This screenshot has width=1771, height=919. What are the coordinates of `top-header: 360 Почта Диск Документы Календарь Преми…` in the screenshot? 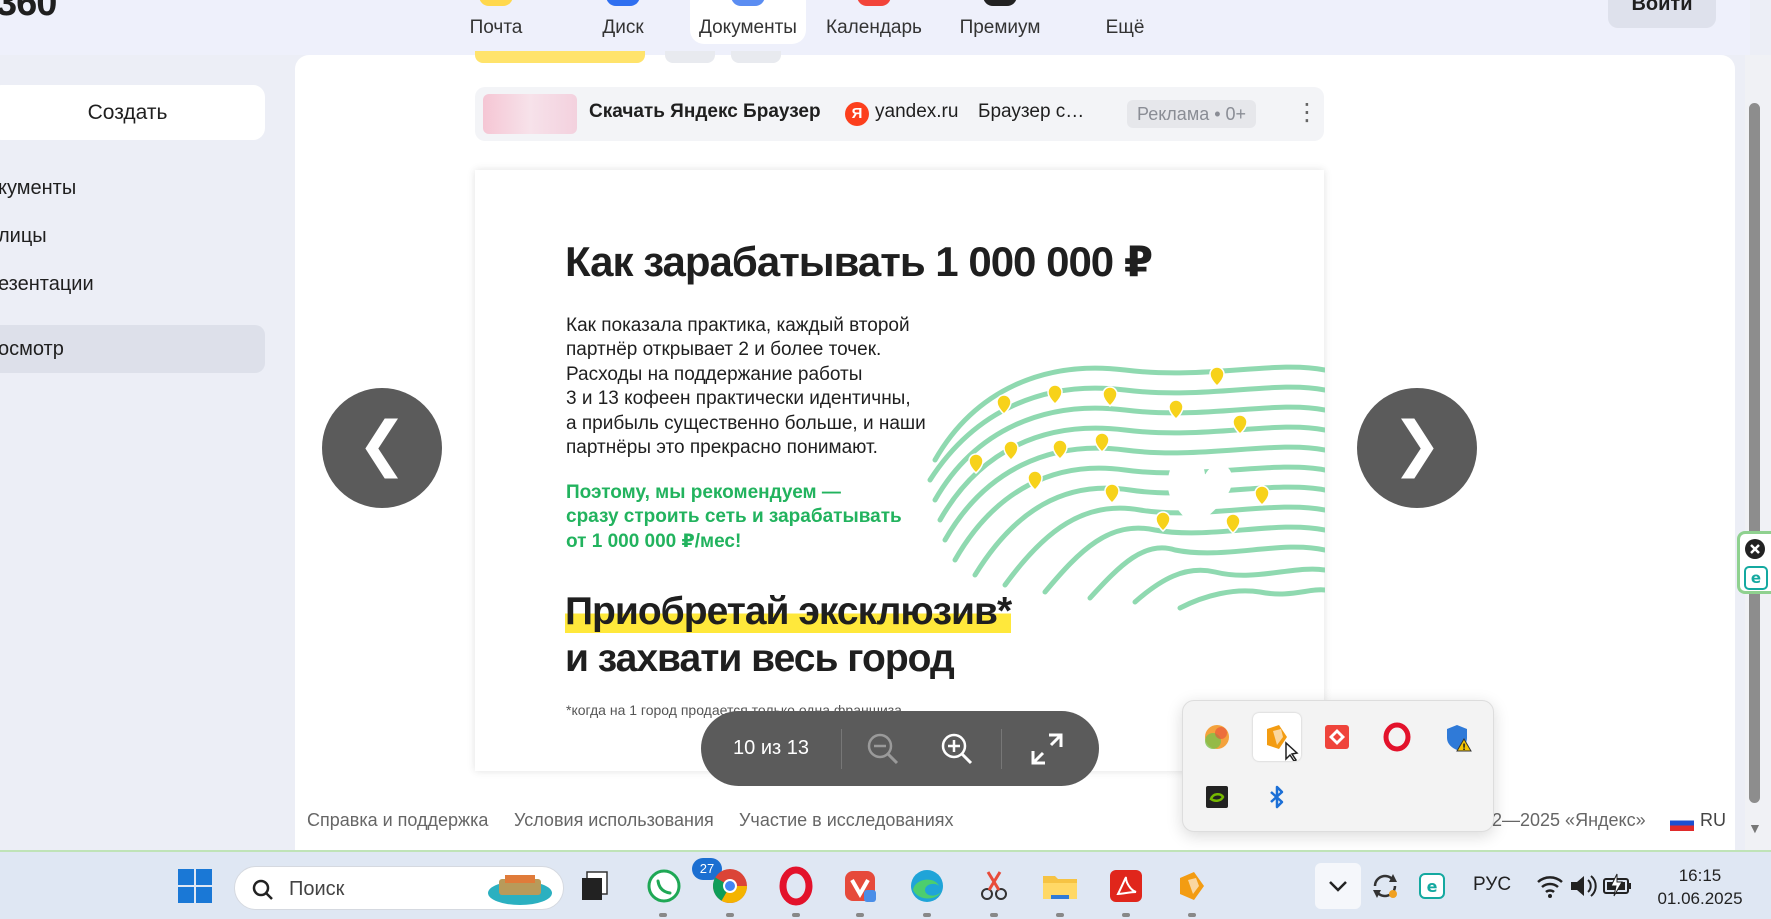 It's located at (875, 27).